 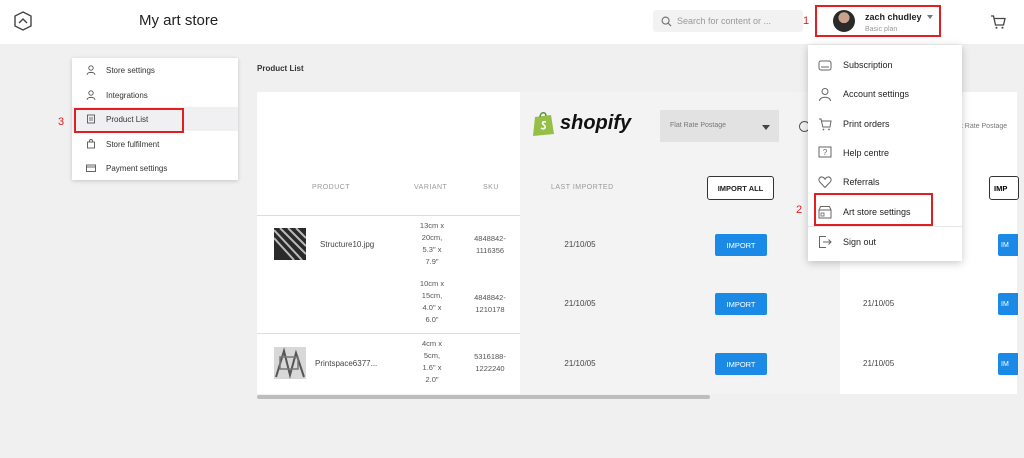 I want to click on postage-select-second: at Rate Postage, so click(x=982, y=126).